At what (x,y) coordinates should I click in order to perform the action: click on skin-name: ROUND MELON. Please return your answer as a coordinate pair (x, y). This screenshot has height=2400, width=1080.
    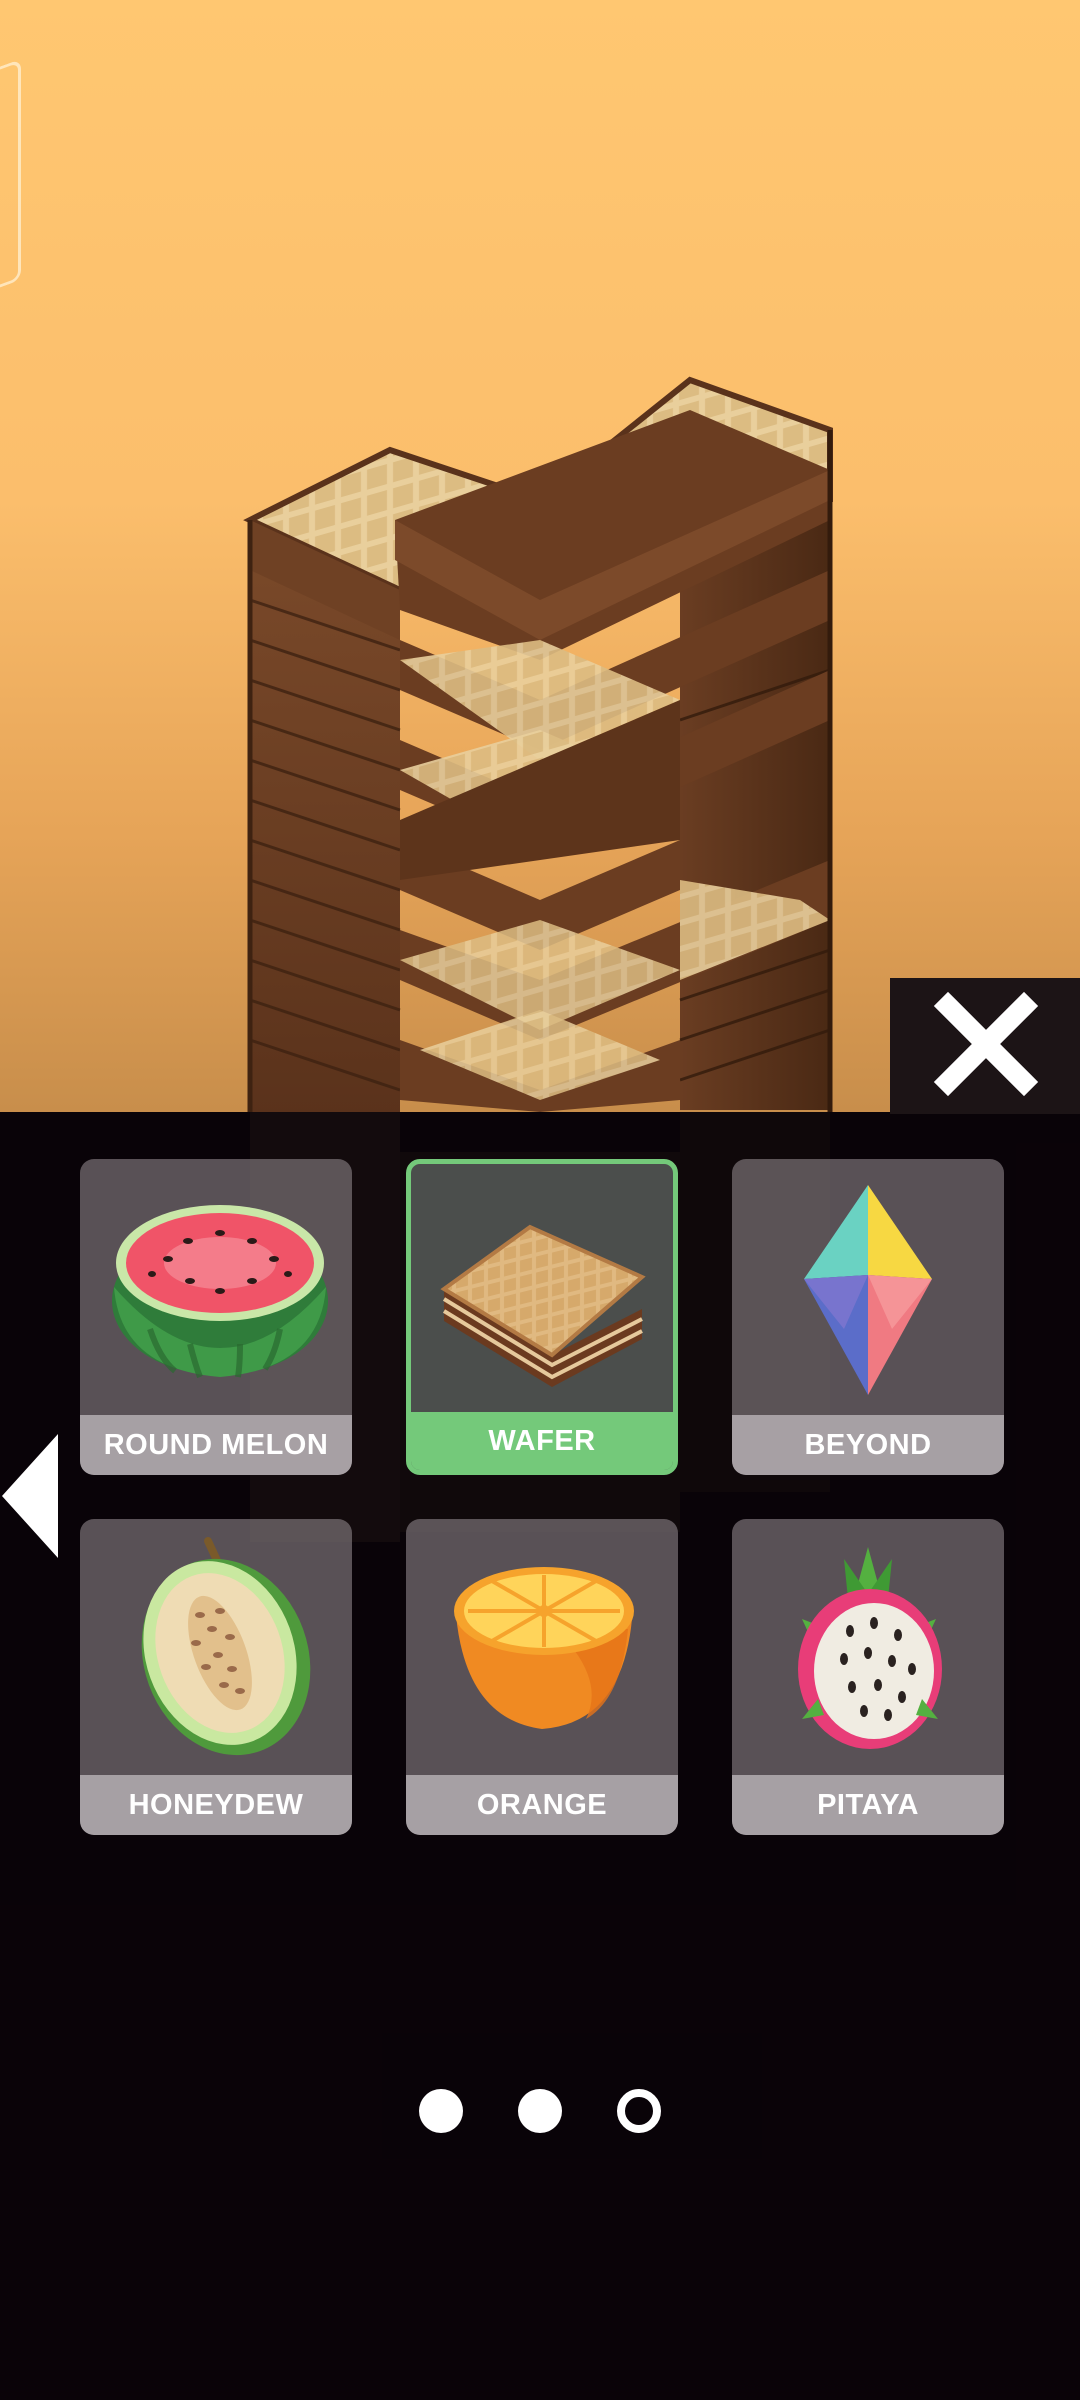
    Looking at the image, I should click on (216, 1444).